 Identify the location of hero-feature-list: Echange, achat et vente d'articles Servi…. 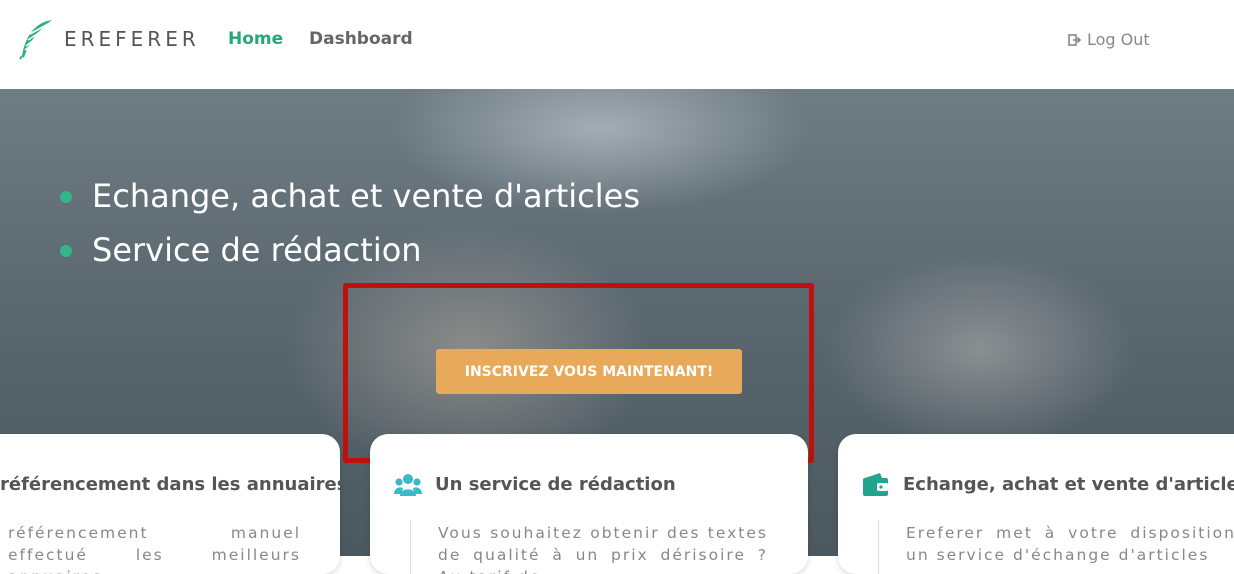
(349, 223).